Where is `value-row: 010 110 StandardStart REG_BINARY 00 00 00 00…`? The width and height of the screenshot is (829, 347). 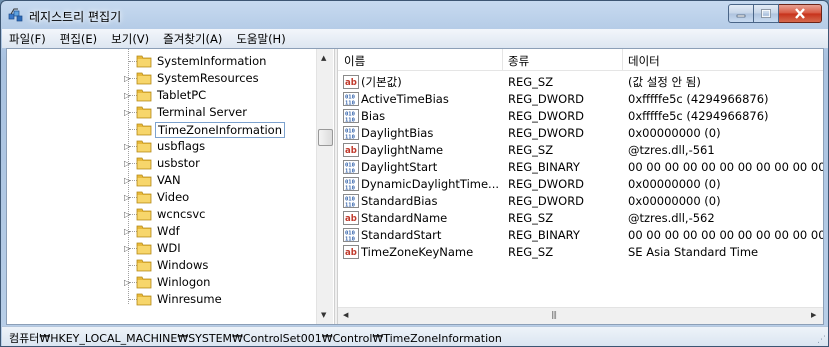 value-row: 010 110 StandardStart REG_BINARY 00 00 00 00… is located at coordinates (580, 235).